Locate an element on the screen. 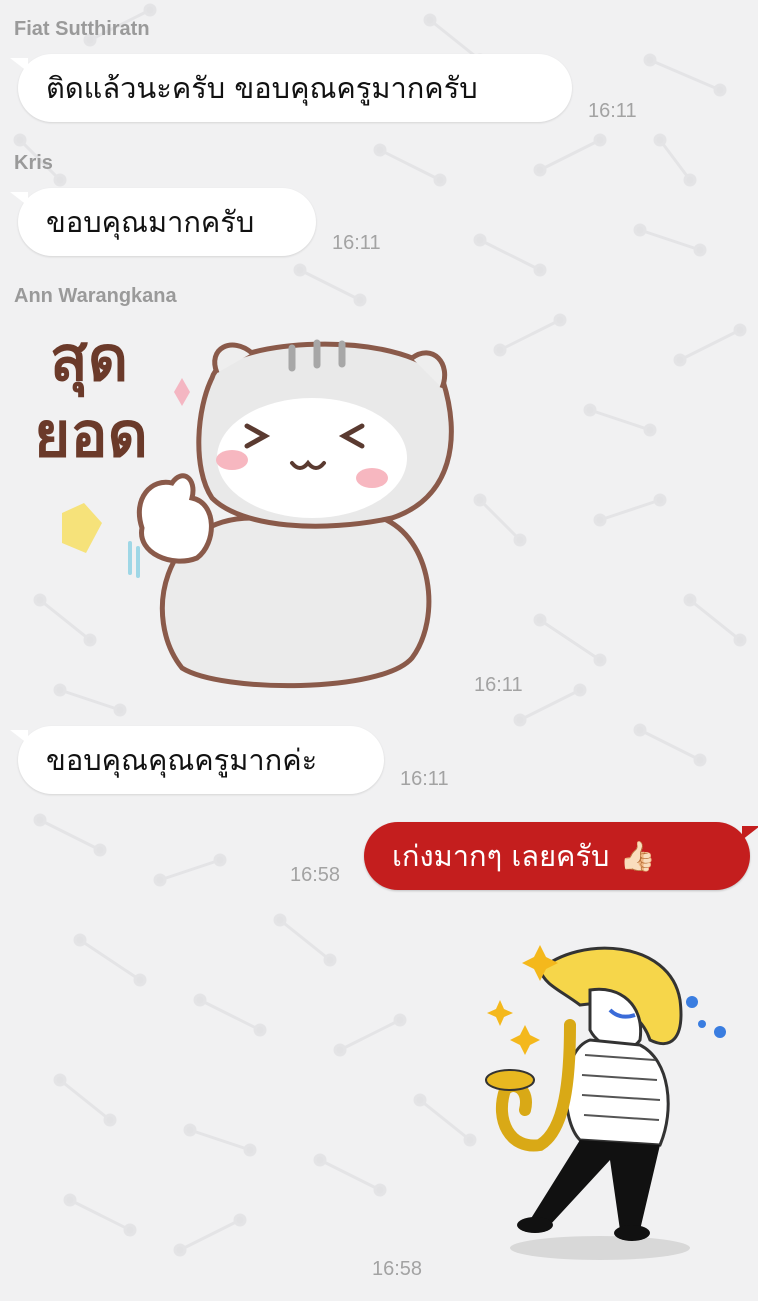 The image size is (758, 1301). sticker-text: ยอด is located at coordinates (91, 434).